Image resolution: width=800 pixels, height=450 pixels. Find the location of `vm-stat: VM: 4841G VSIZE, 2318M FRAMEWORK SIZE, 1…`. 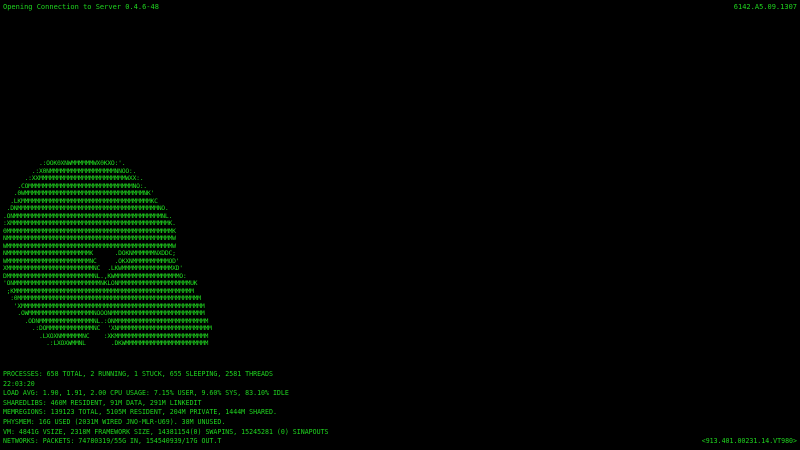

vm-stat: VM: 4841G VSIZE, 2318M FRAMEWORK SIZE, 1… is located at coordinates (166, 431).